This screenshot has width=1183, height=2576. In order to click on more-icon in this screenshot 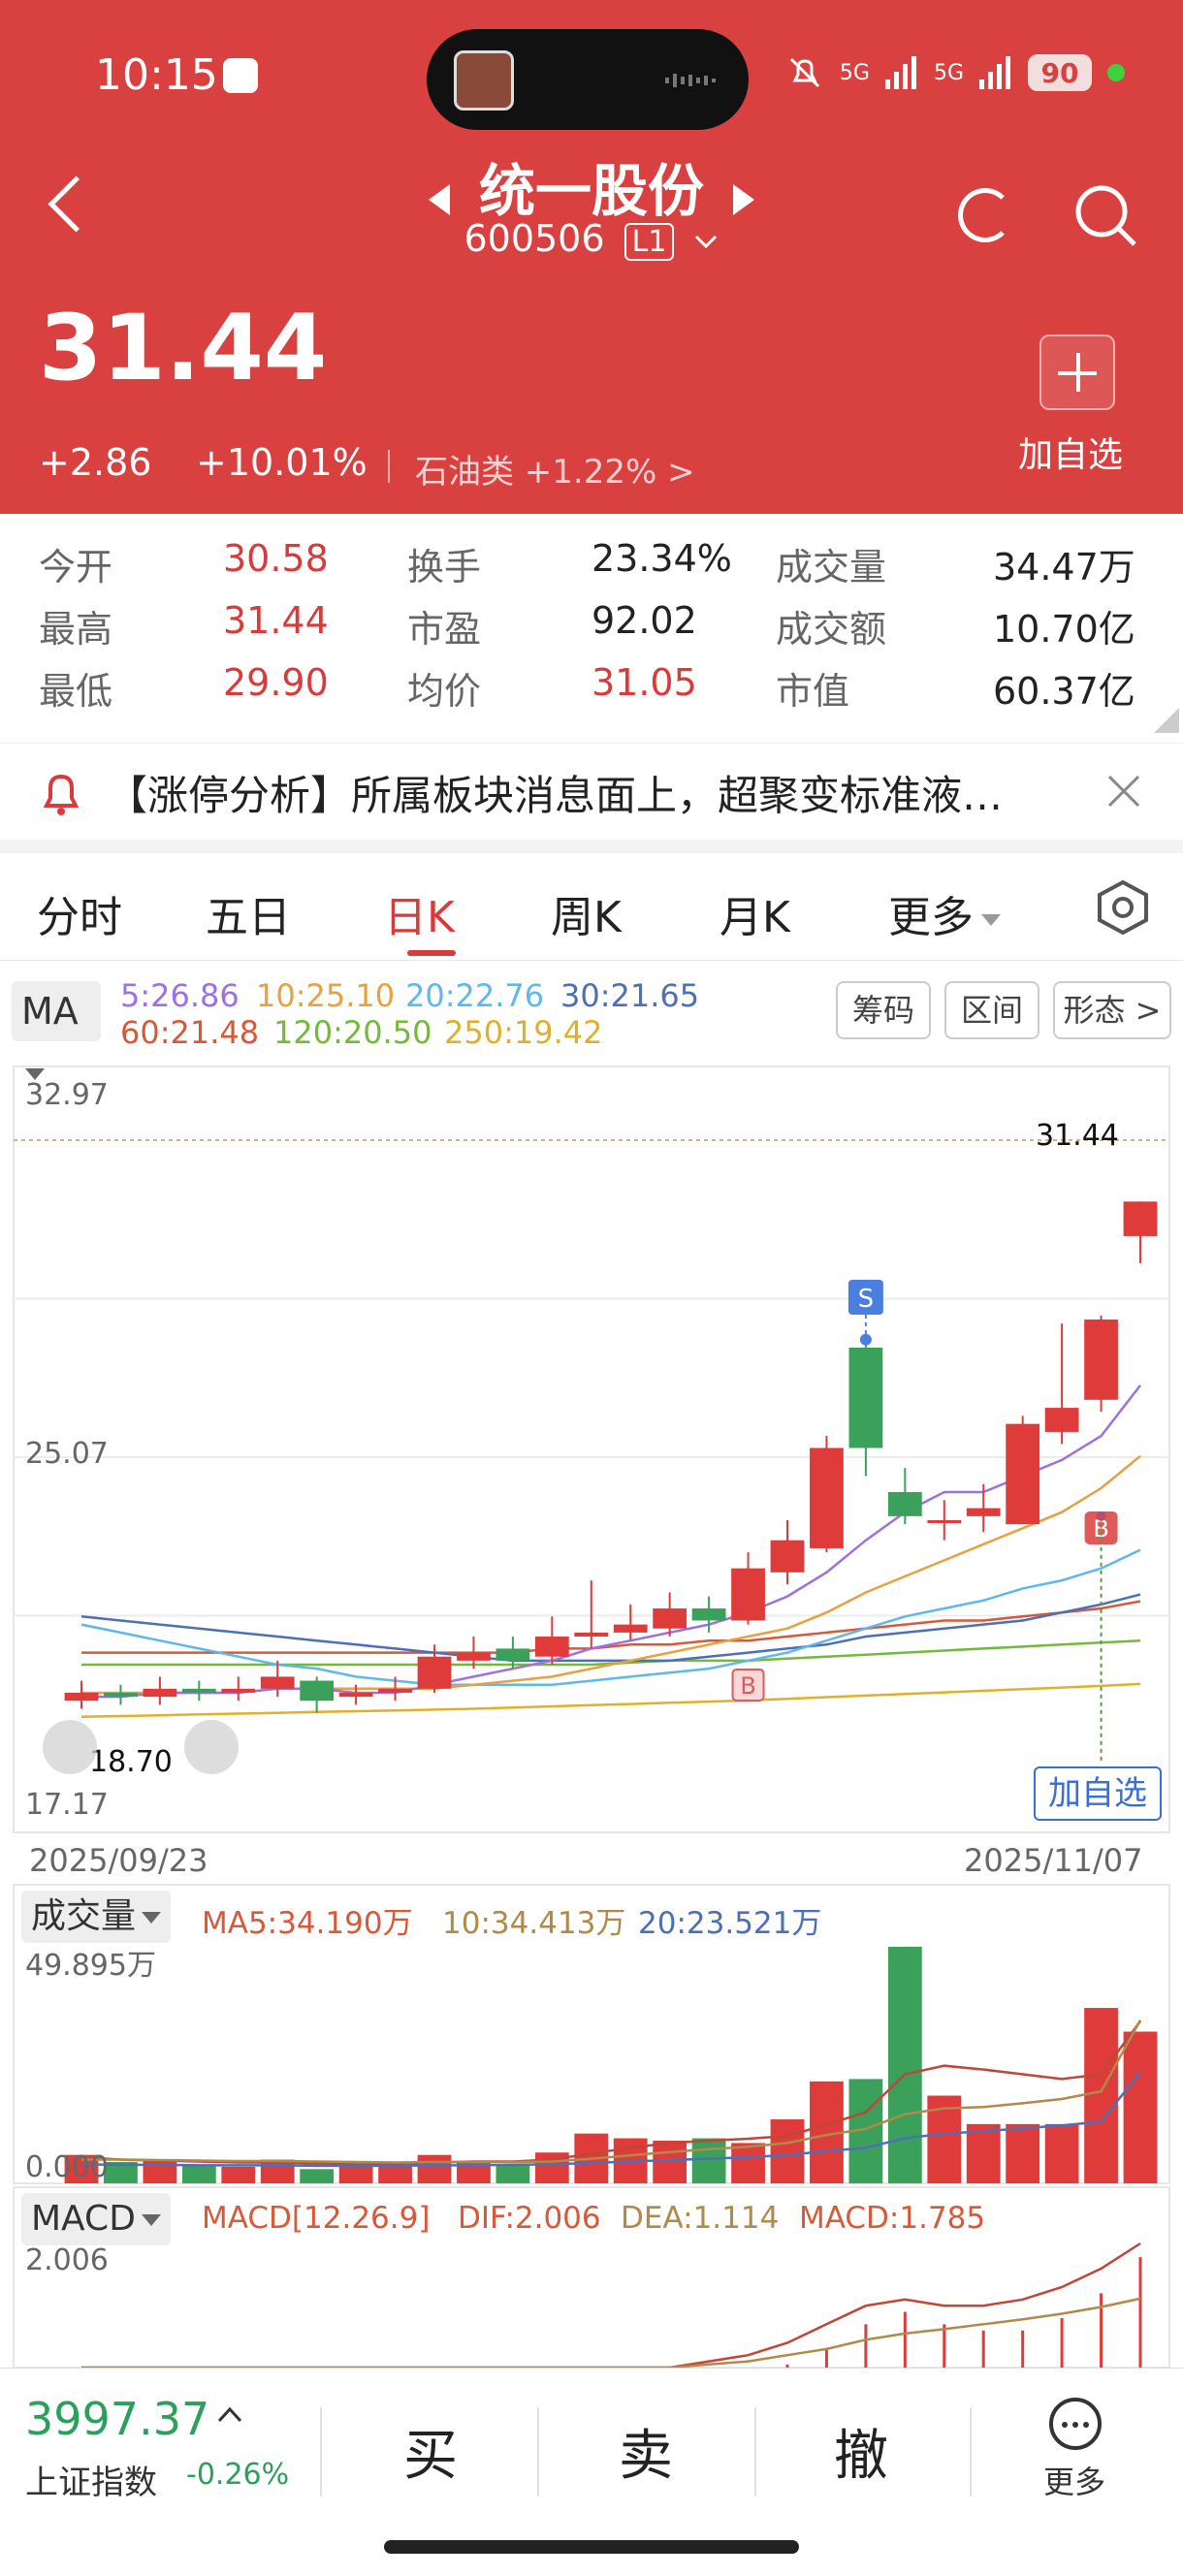, I will do `click(1075, 2424)`.